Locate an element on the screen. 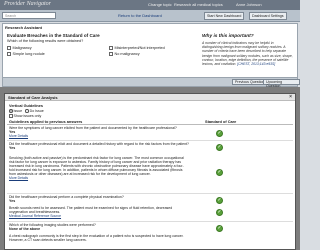  option-malignancy: Malignancy is located at coordinates (19, 48).